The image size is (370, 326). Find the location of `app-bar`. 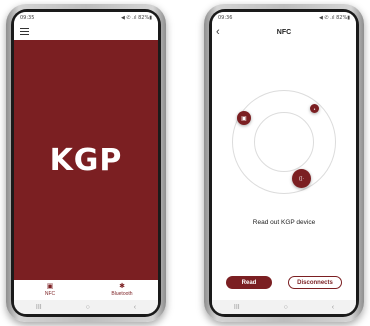

app-bar is located at coordinates (86, 32).